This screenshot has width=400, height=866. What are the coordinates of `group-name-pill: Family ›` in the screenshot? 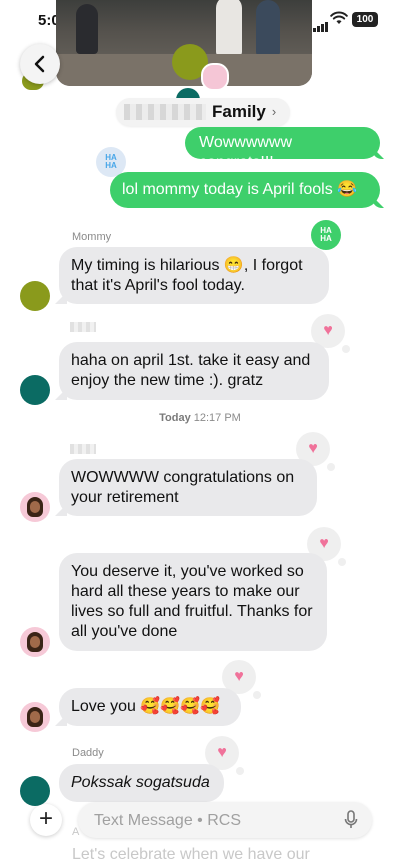 It's located at (203, 112).